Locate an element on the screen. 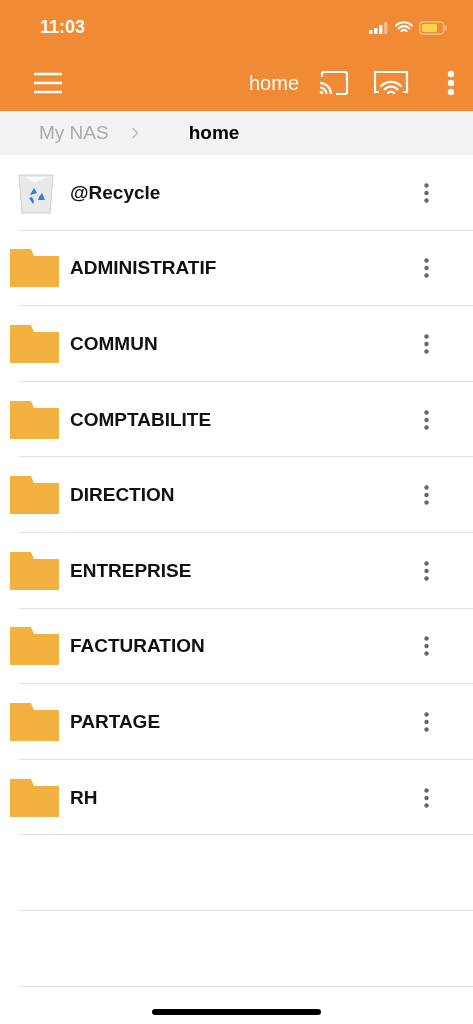  folder-name: ENTREPRISE is located at coordinates (245, 570).